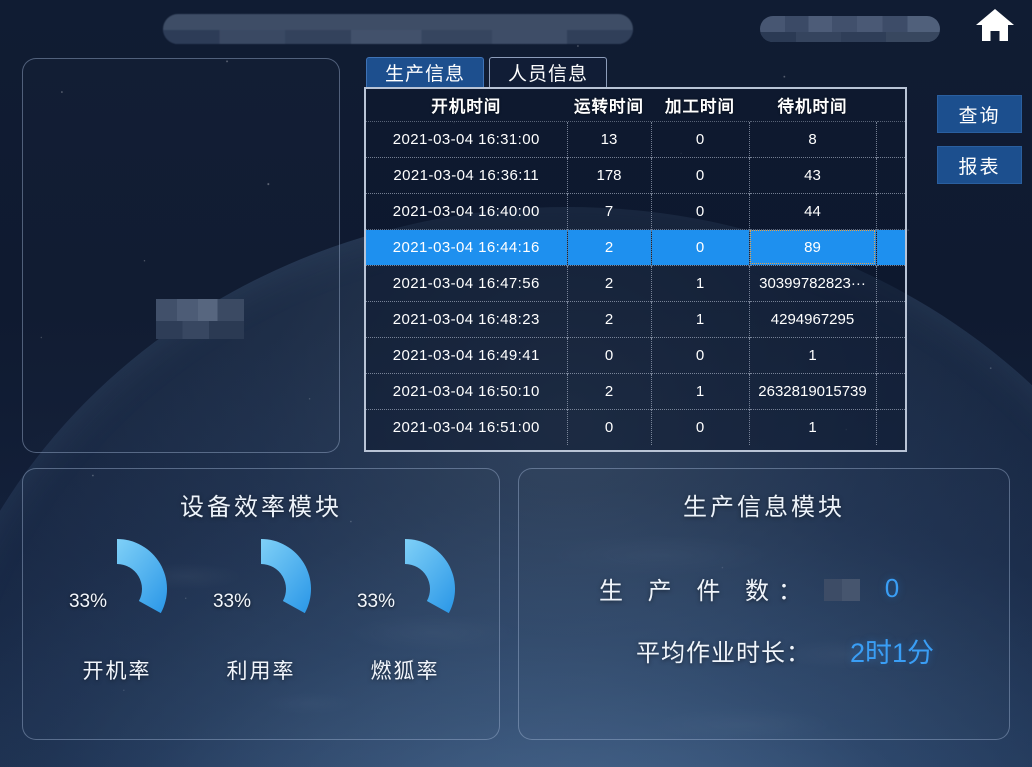 The height and width of the screenshot is (767, 1032). What do you see at coordinates (487, 72) in the screenshot?
I see `tab-bar: 生产信息 人员信息` at bounding box center [487, 72].